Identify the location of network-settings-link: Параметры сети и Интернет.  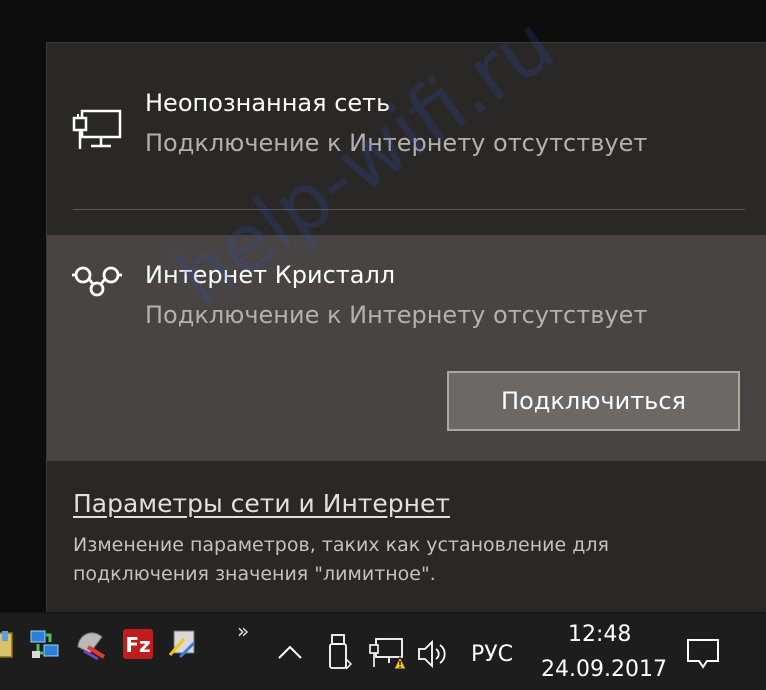
(261, 503).